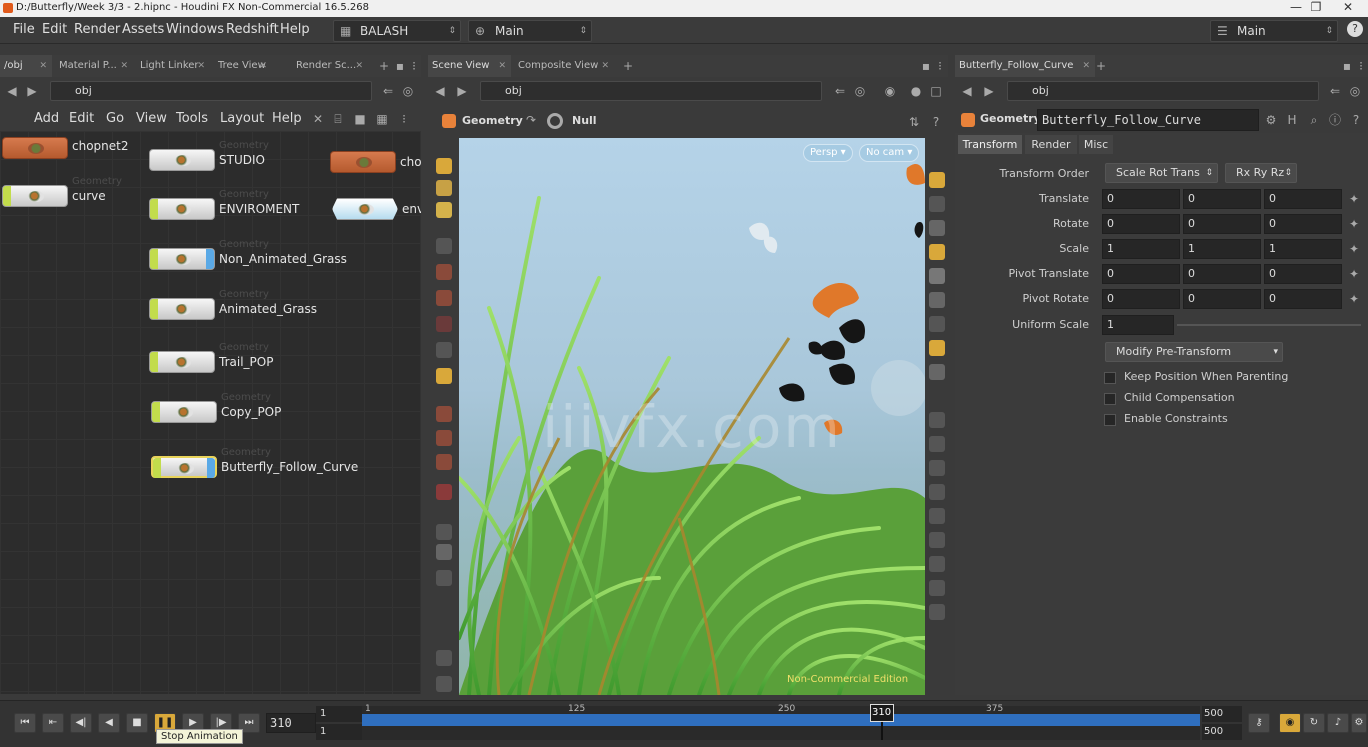 This screenshot has height=747, width=1368. What do you see at coordinates (1222, 732) in the screenshot?
I see `end-range-field: 500` at bounding box center [1222, 732].